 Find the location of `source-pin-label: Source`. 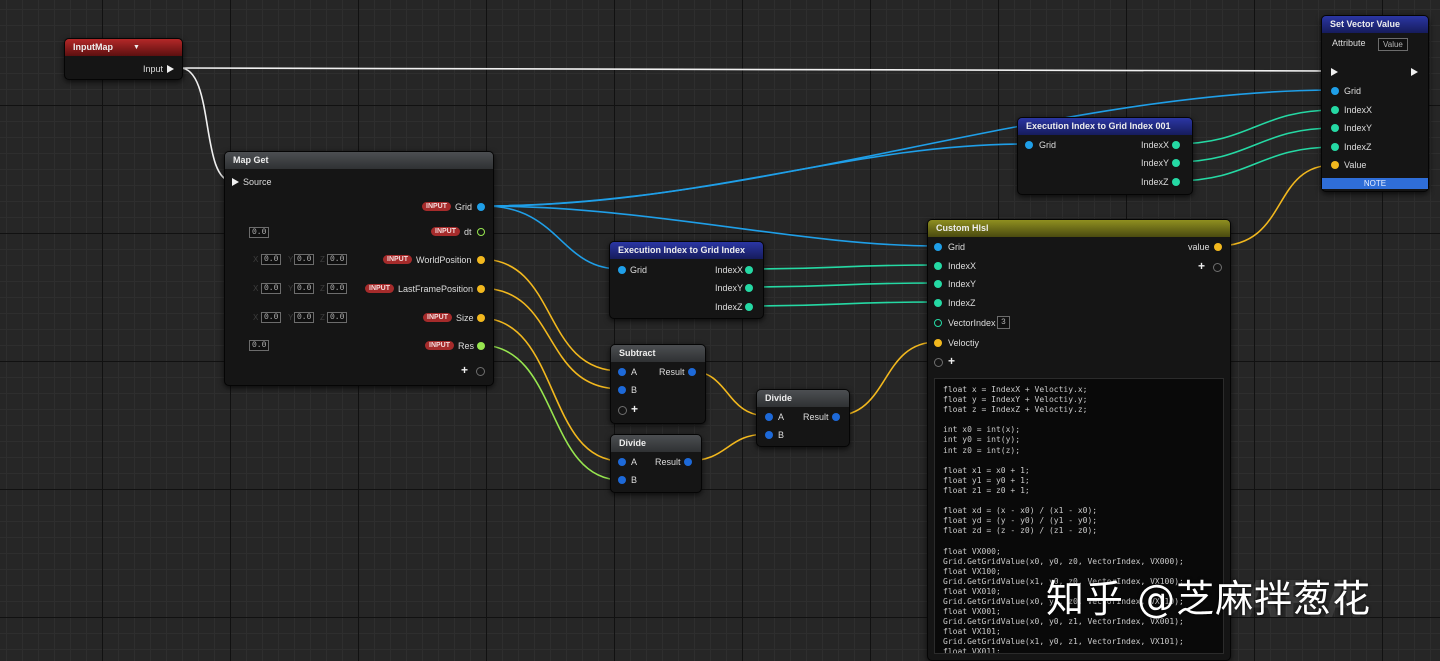

source-pin-label: Source is located at coordinates (257, 182).